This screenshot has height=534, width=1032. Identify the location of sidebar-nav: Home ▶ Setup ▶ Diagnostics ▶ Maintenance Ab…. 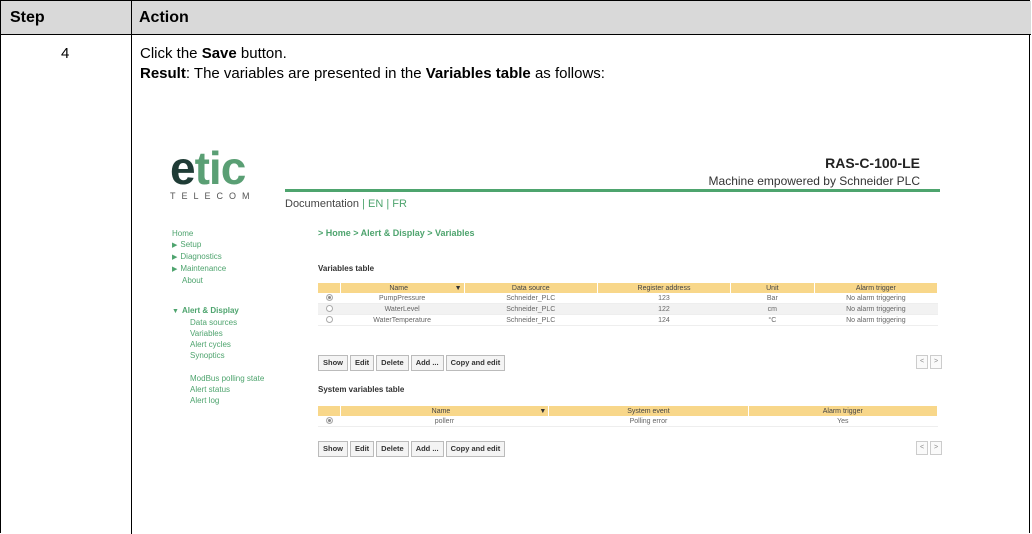
(218, 317).